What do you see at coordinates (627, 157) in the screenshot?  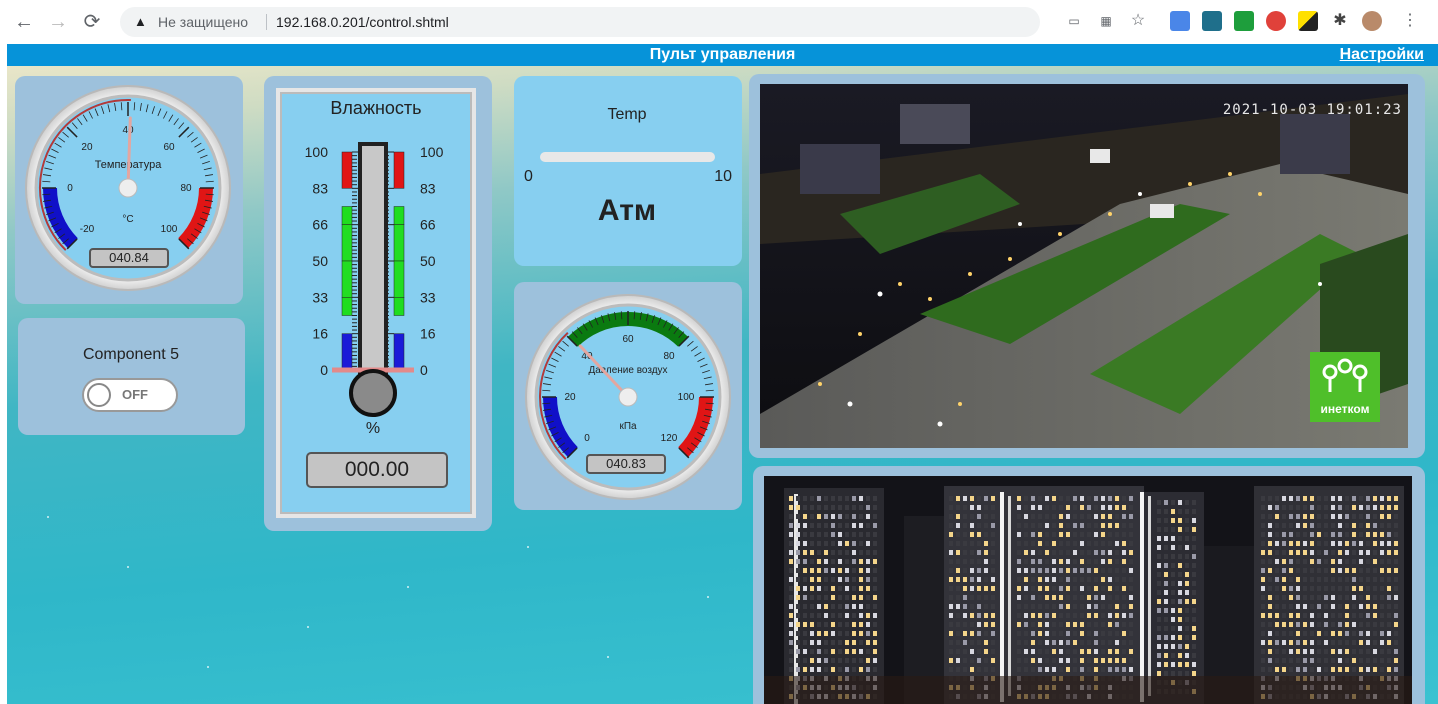 I see `temp-slider` at bounding box center [627, 157].